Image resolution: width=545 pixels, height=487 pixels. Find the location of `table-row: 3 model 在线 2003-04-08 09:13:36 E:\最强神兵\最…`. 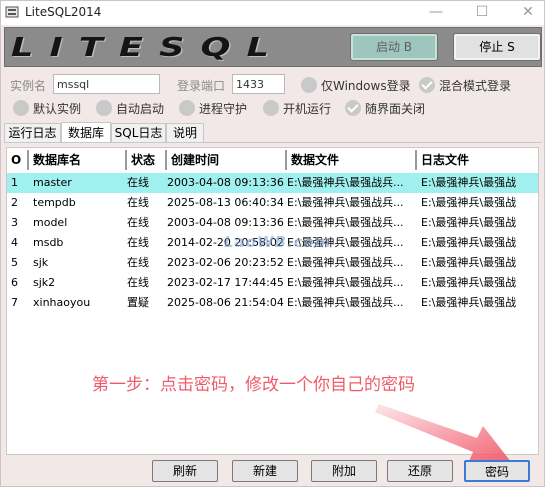

table-row: 3 model 在线 2003-04-08 09:13:36 E:\最强神兵\最… is located at coordinates (272, 223).